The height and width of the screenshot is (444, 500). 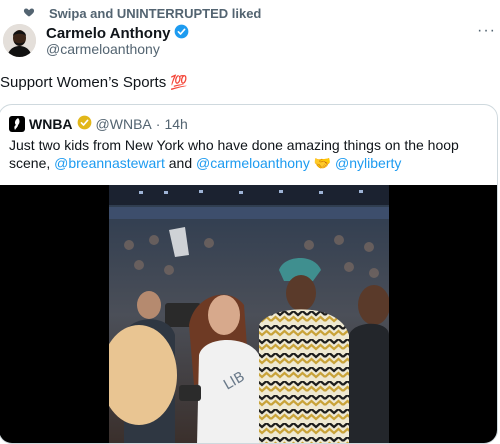 I want to click on author-handle: @carmeloanthony, so click(x=103, y=49).